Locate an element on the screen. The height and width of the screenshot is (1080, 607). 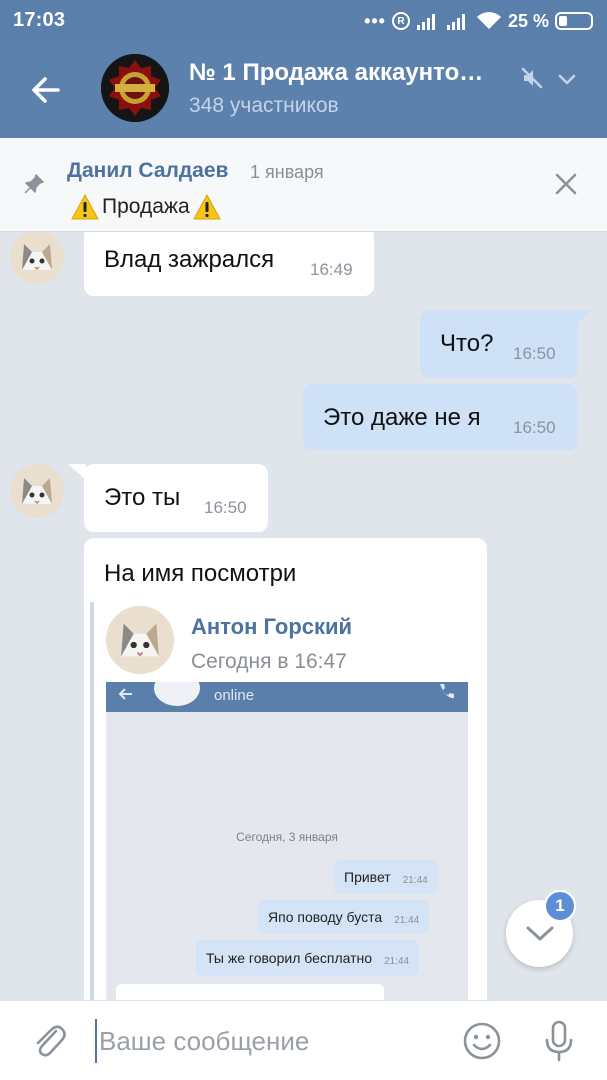
message-input is located at coordinates (270, 1041).